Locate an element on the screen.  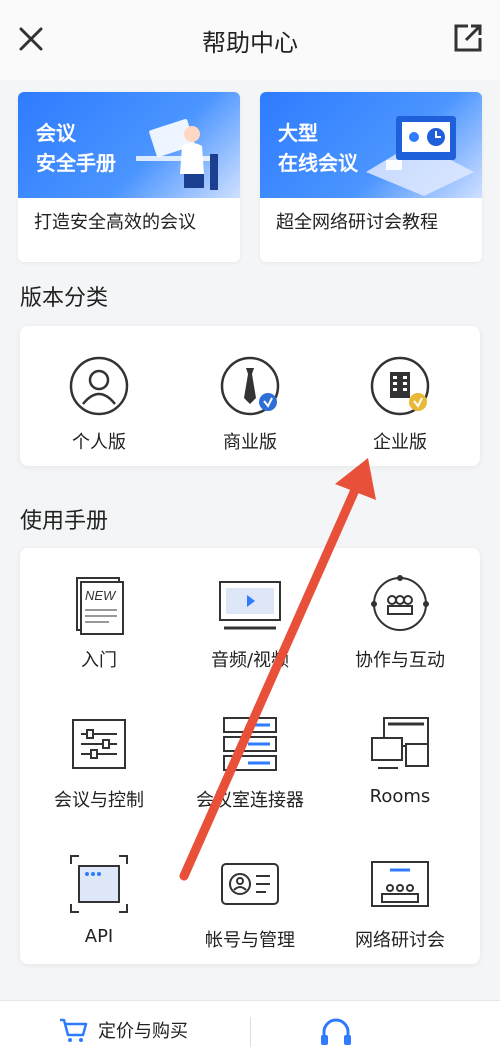
top-bar: 帮助中心 is located at coordinates (250, 40).